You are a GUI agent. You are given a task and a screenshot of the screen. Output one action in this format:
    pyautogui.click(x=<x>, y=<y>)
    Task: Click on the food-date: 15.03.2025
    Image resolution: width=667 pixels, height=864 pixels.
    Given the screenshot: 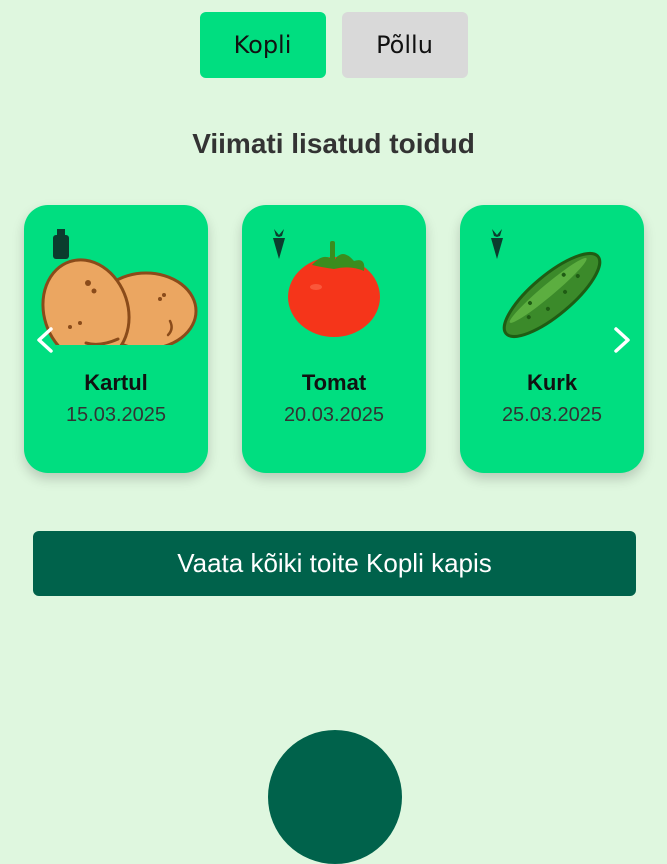 What is the action you would take?
    pyautogui.click(x=116, y=415)
    